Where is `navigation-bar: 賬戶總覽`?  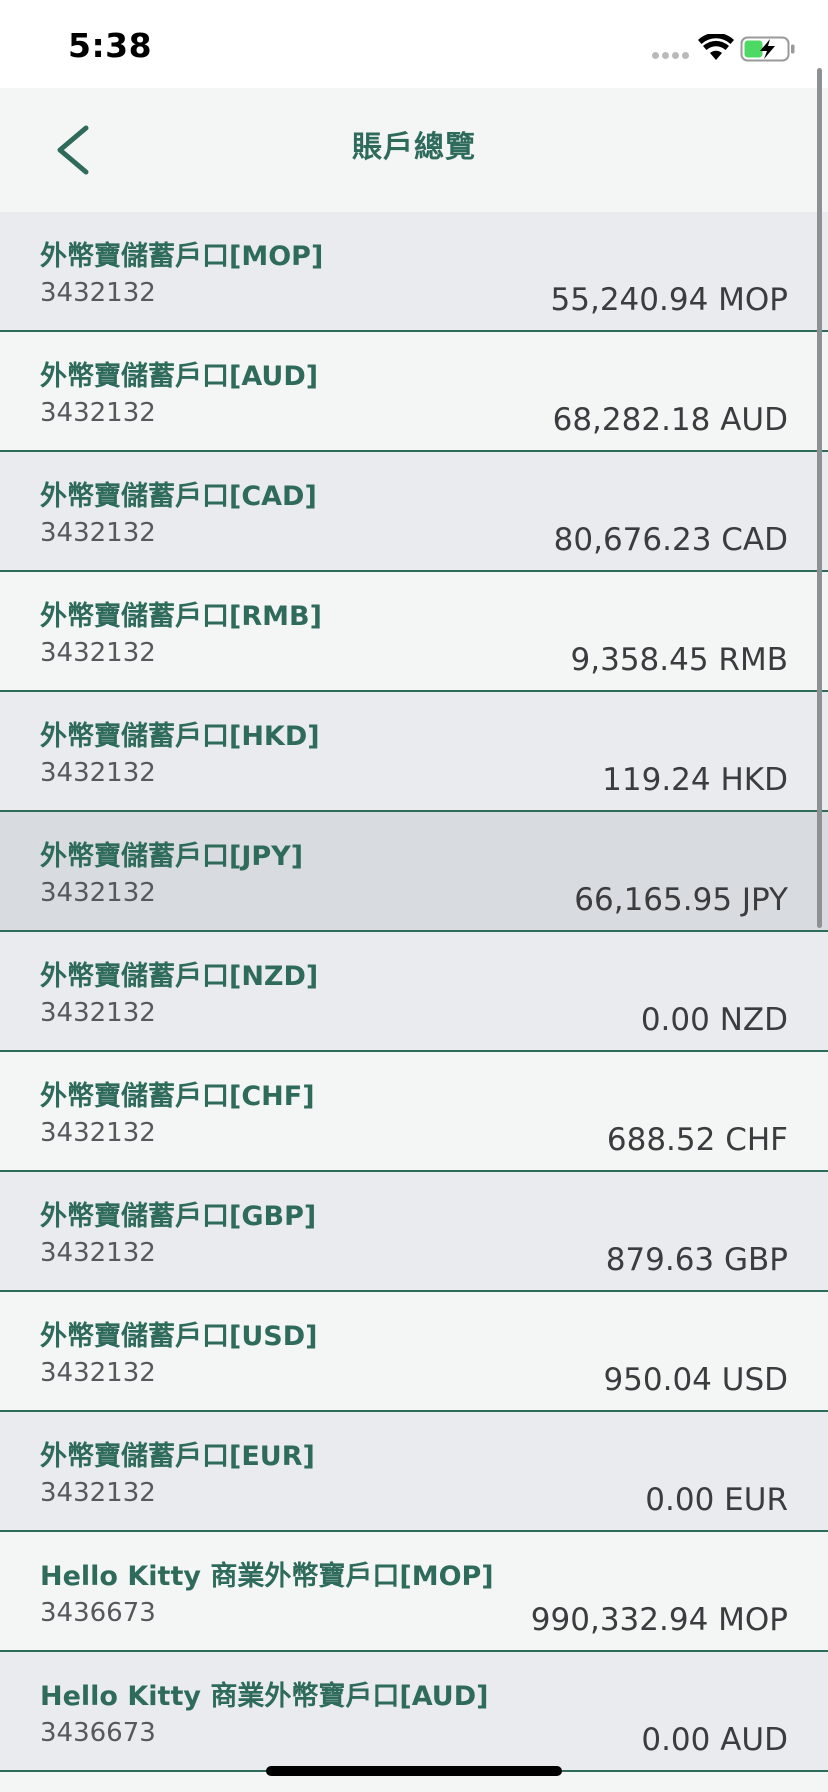
navigation-bar: 賬戶總覽 is located at coordinates (414, 150).